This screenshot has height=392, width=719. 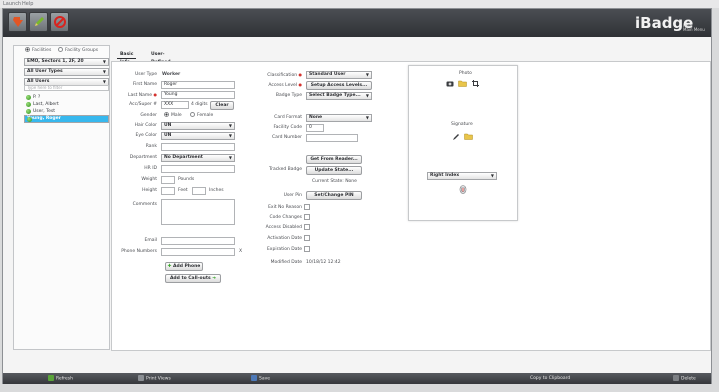 I want to click on save-icon, so click(x=254, y=378).